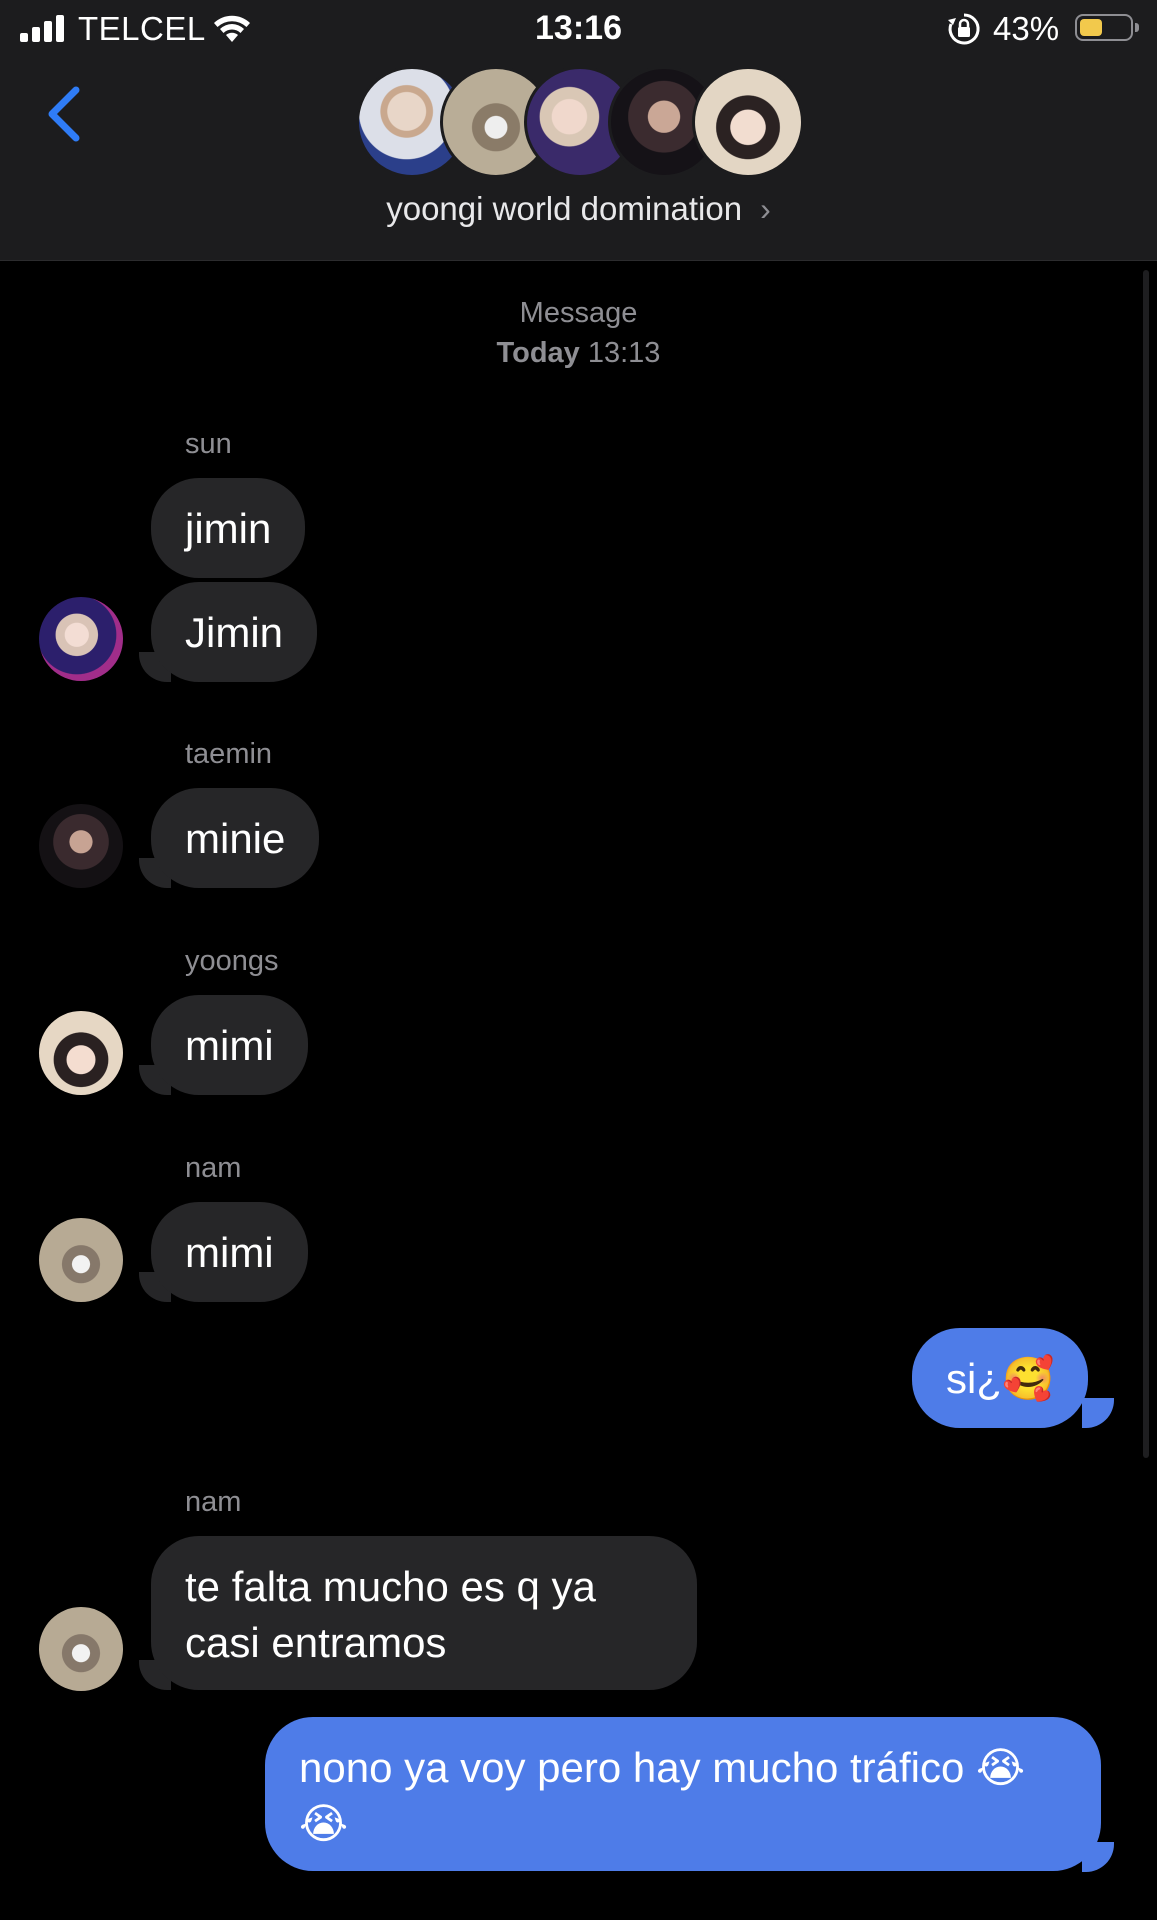  I want to click on chevron-left-icon, so click(65, 115).